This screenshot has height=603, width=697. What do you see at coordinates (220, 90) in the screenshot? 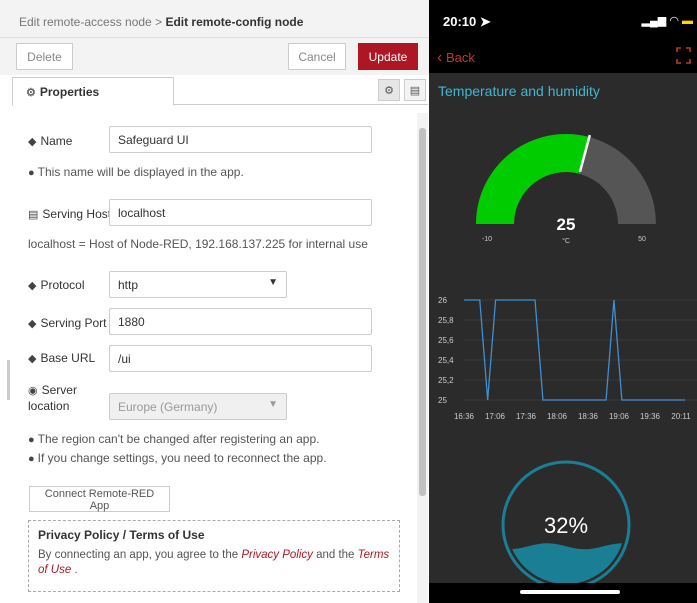
I see `tab-bar: ⚙ Properties ⚙ ▤` at bounding box center [220, 90].